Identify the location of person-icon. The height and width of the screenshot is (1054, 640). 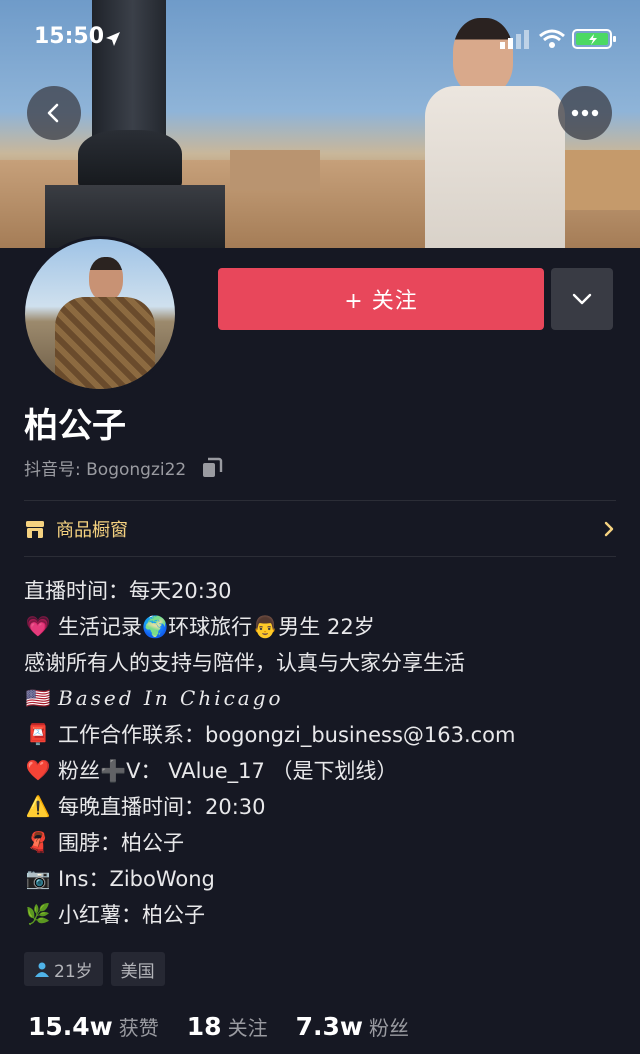
(42, 969).